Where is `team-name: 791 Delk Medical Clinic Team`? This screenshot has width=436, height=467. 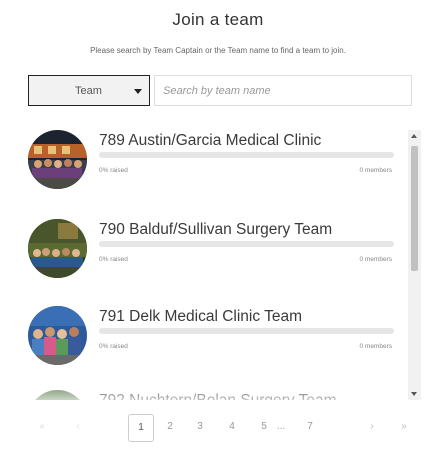 team-name: 791 Delk Medical Clinic Team is located at coordinates (200, 317).